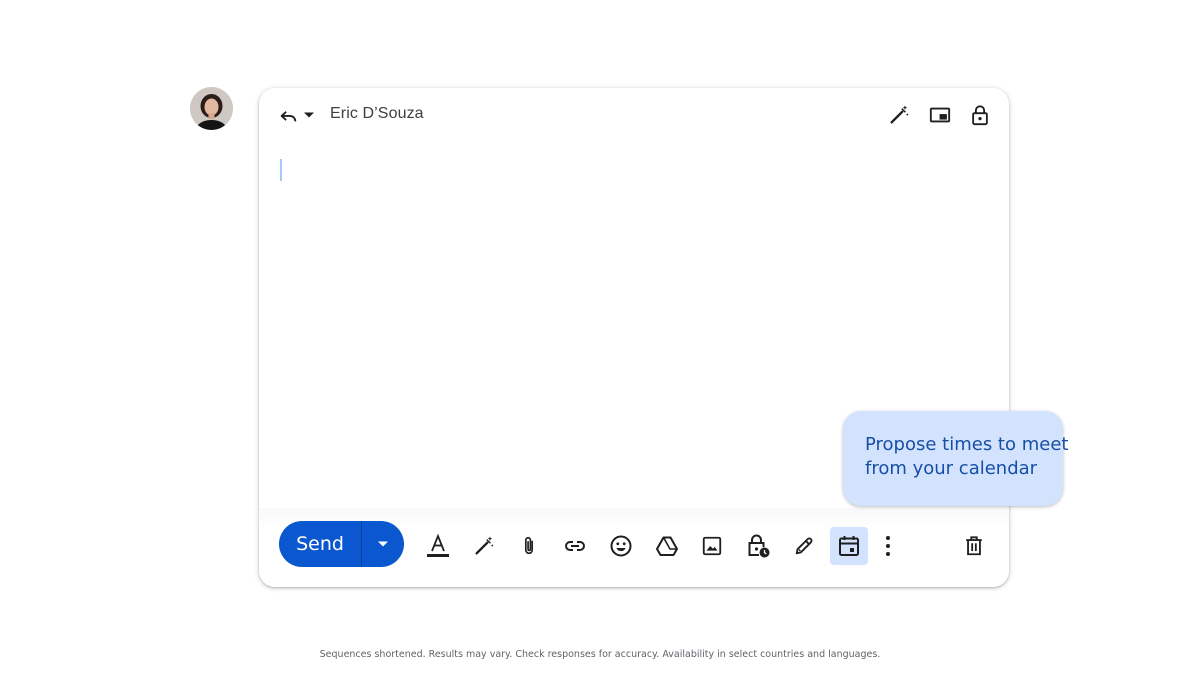 The width and height of the screenshot is (1200, 675). What do you see at coordinates (634, 116) in the screenshot?
I see `compose-header: Eric D’Souza` at bounding box center [634, 116].